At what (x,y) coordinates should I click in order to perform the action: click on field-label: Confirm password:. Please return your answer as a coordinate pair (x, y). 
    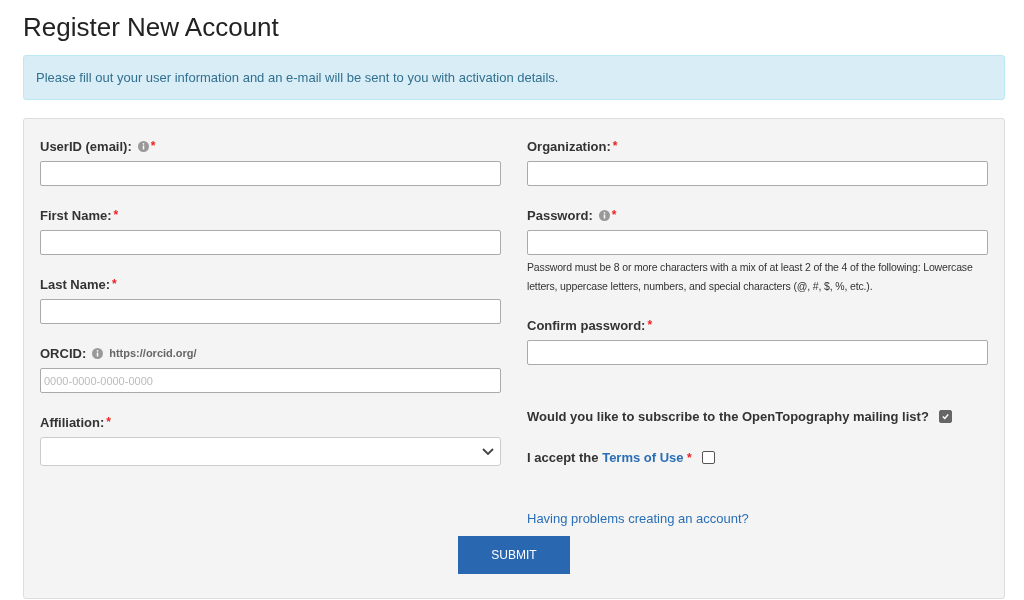
    Looking at the image, I should click on (586, 325).